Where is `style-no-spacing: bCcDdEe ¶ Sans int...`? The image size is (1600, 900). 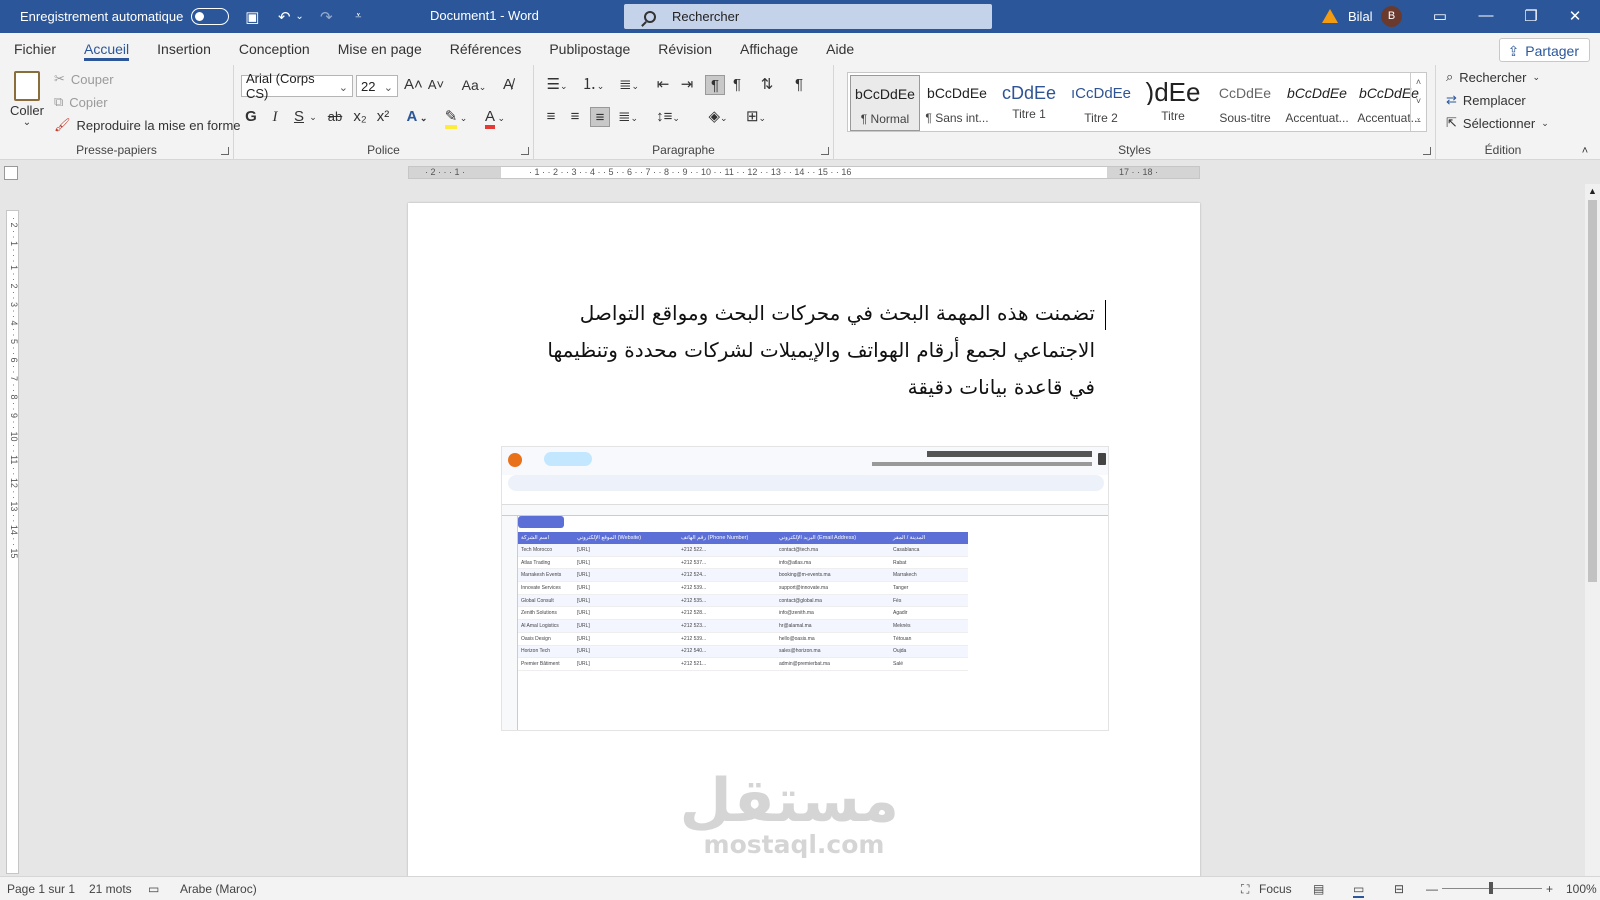 style-no-spacing: bCcDdEe ¶ Sans int... is located at coordinates (957, 103).